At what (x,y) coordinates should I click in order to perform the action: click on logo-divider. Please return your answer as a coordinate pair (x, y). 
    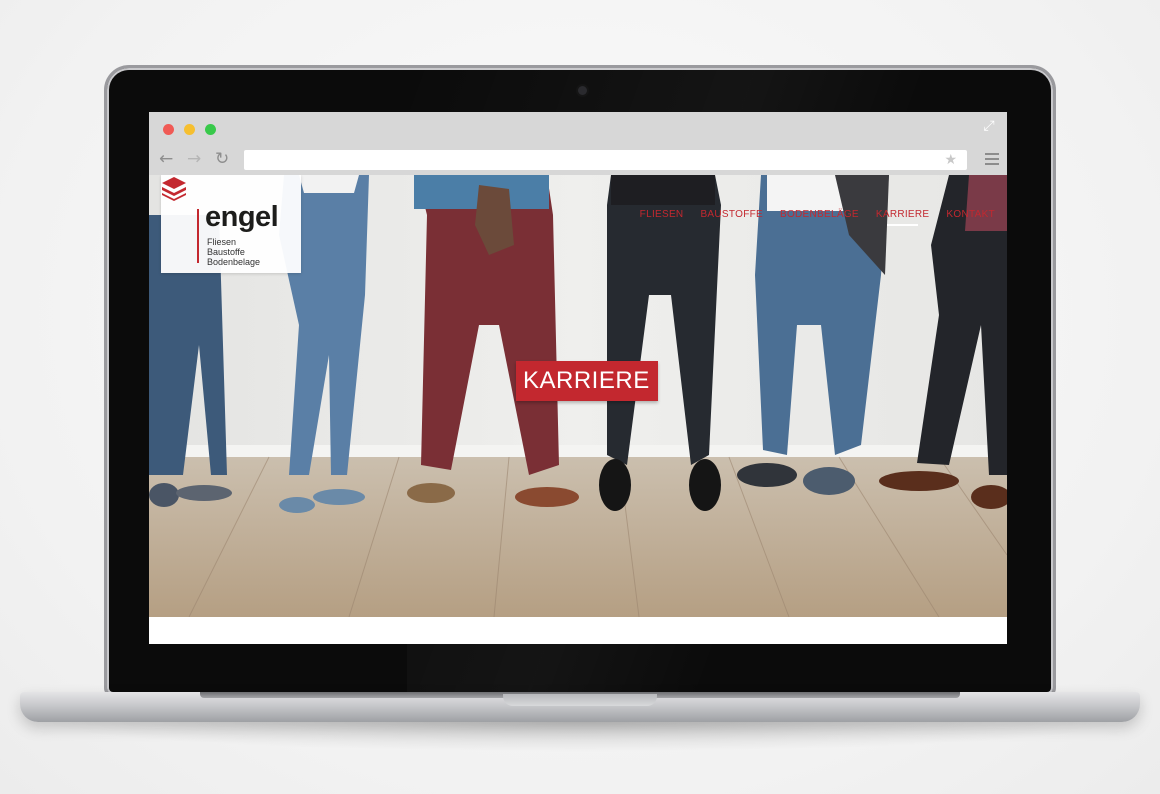
    Looking at the image, I should click on (198, 236).